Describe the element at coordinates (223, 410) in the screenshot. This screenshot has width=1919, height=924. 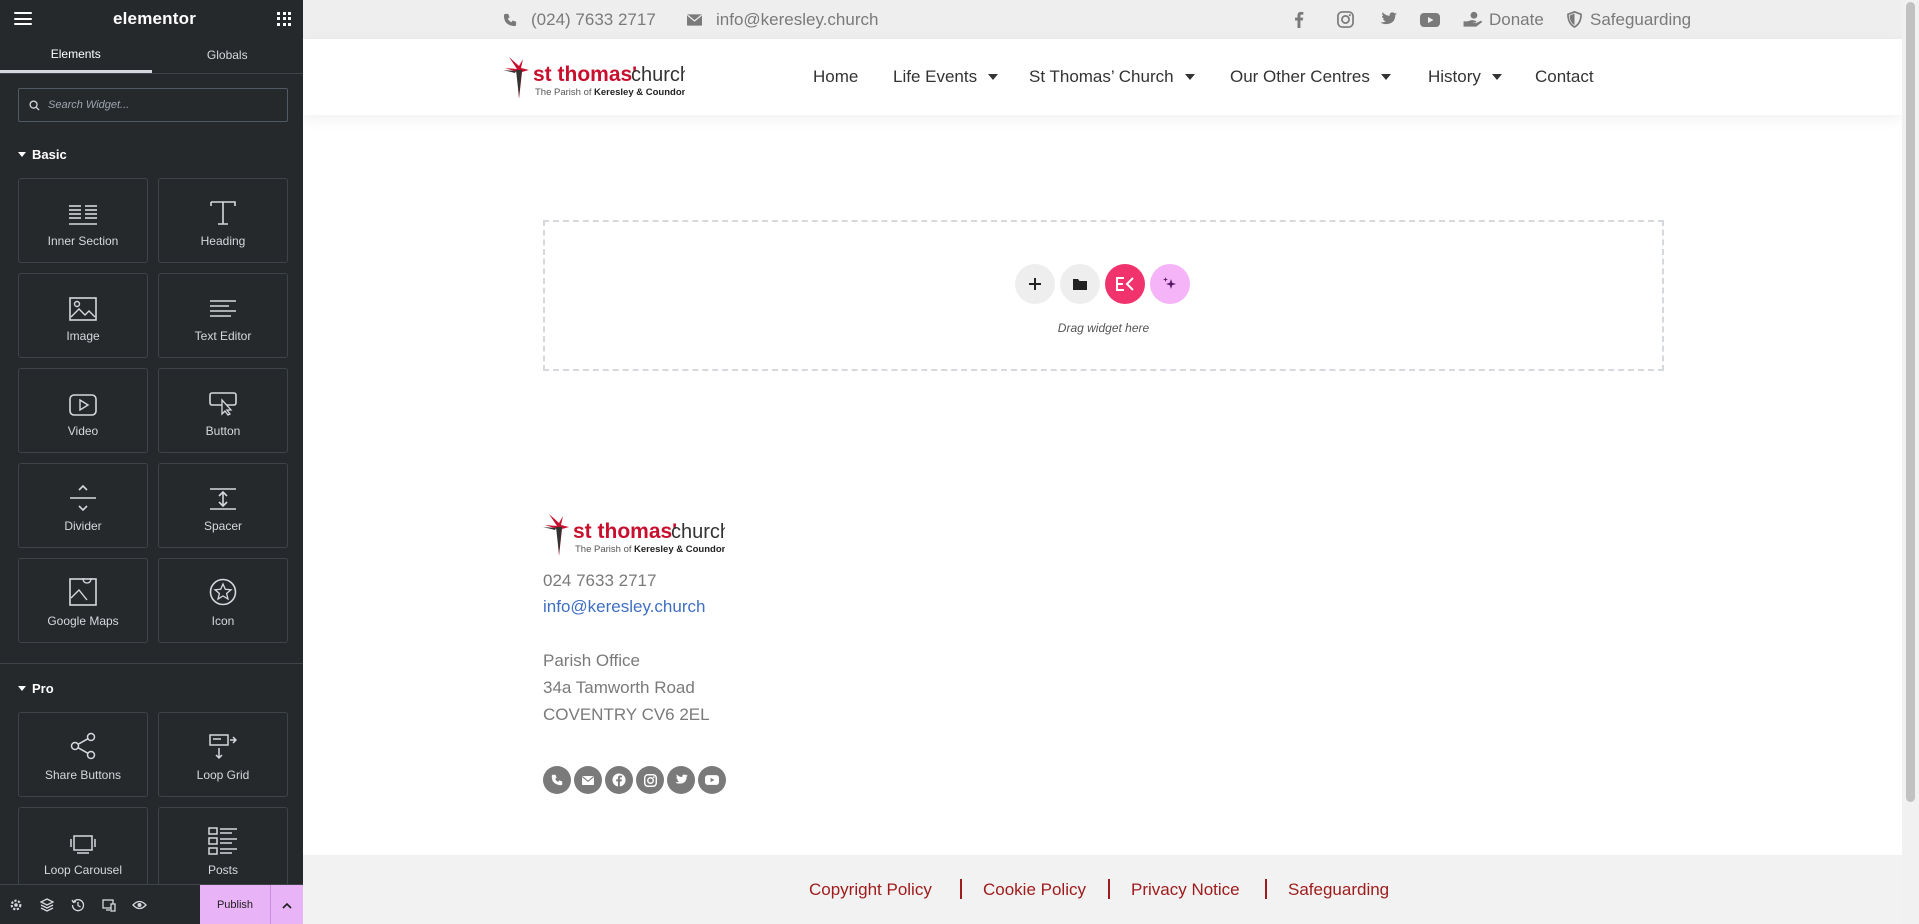
I see `widget-button: Button` at that location.